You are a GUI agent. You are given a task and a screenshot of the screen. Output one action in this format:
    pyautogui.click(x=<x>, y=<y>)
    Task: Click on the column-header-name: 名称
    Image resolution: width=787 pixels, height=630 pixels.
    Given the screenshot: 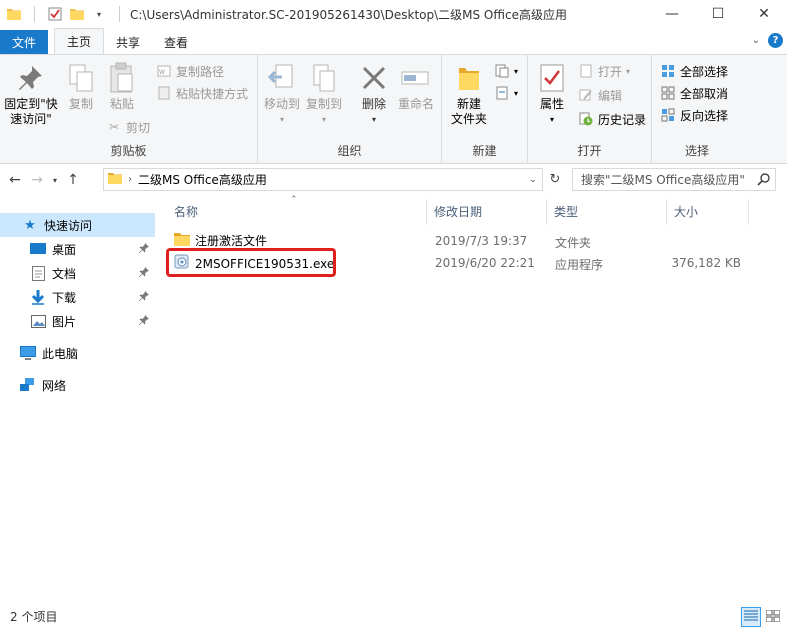 What is the action you would take?
    pyautogui.click(x=296, y=211)
    